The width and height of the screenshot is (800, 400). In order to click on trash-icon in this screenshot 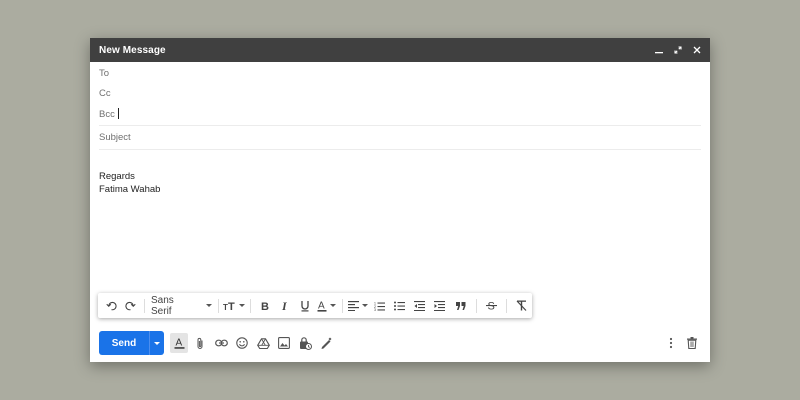, I will do `click(692, 343)`.